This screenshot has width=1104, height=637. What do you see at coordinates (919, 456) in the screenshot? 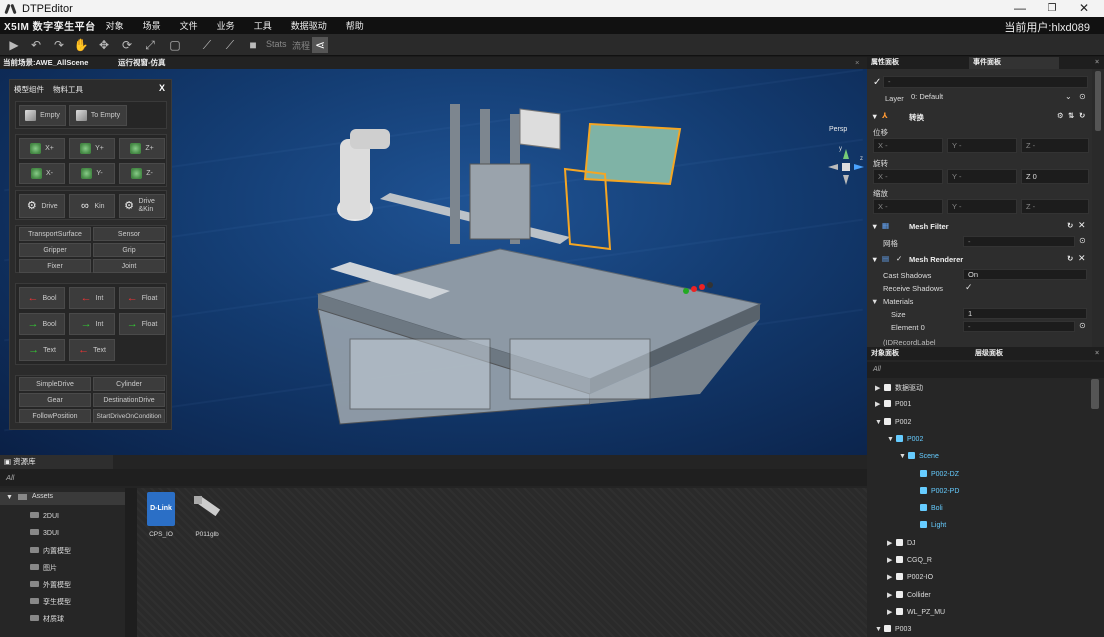
I see `tree-item: ▼ Scene` at bounding box center [919, 456].